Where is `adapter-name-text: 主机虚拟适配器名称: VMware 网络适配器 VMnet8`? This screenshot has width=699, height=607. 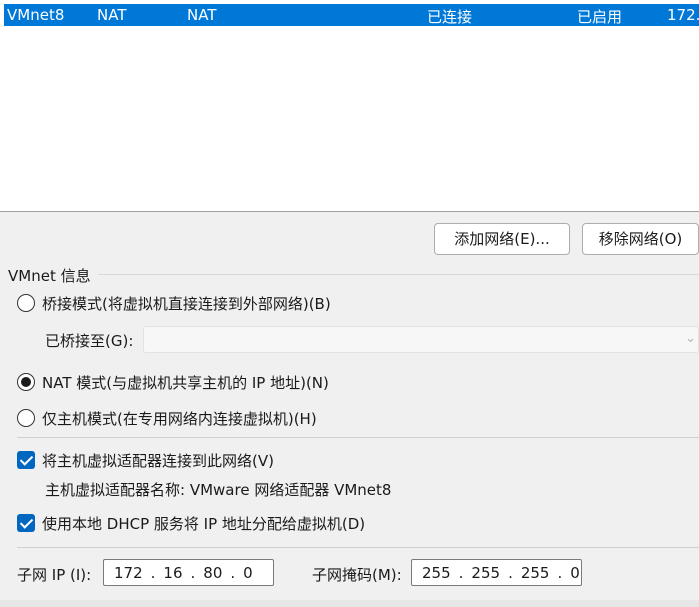
adapter-name-text: 主机虚拟适配器名称: VMware 网络适配器 VMnet8 is located at coordinates (218, 490).